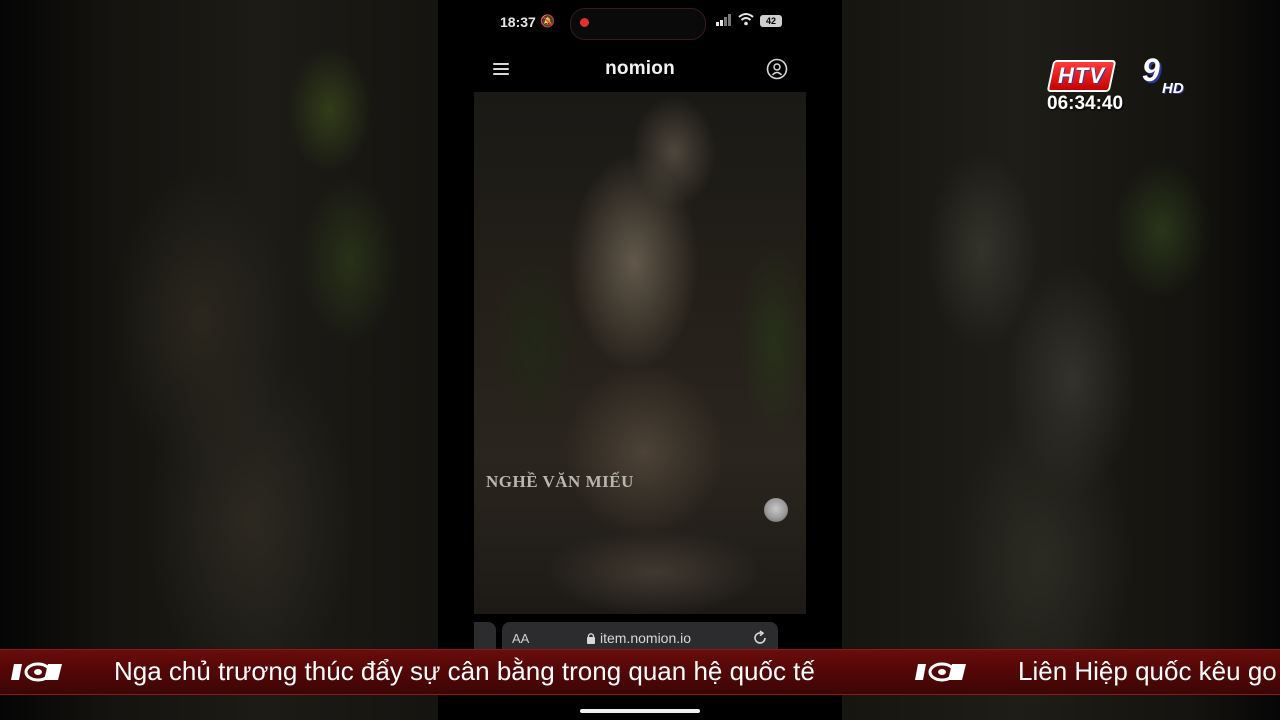 The width and height of the screenshot is (1280, 720). Describe the element at coordinates (771, 21) in the screenshot. I see `battery-indicator: 42` at that location.